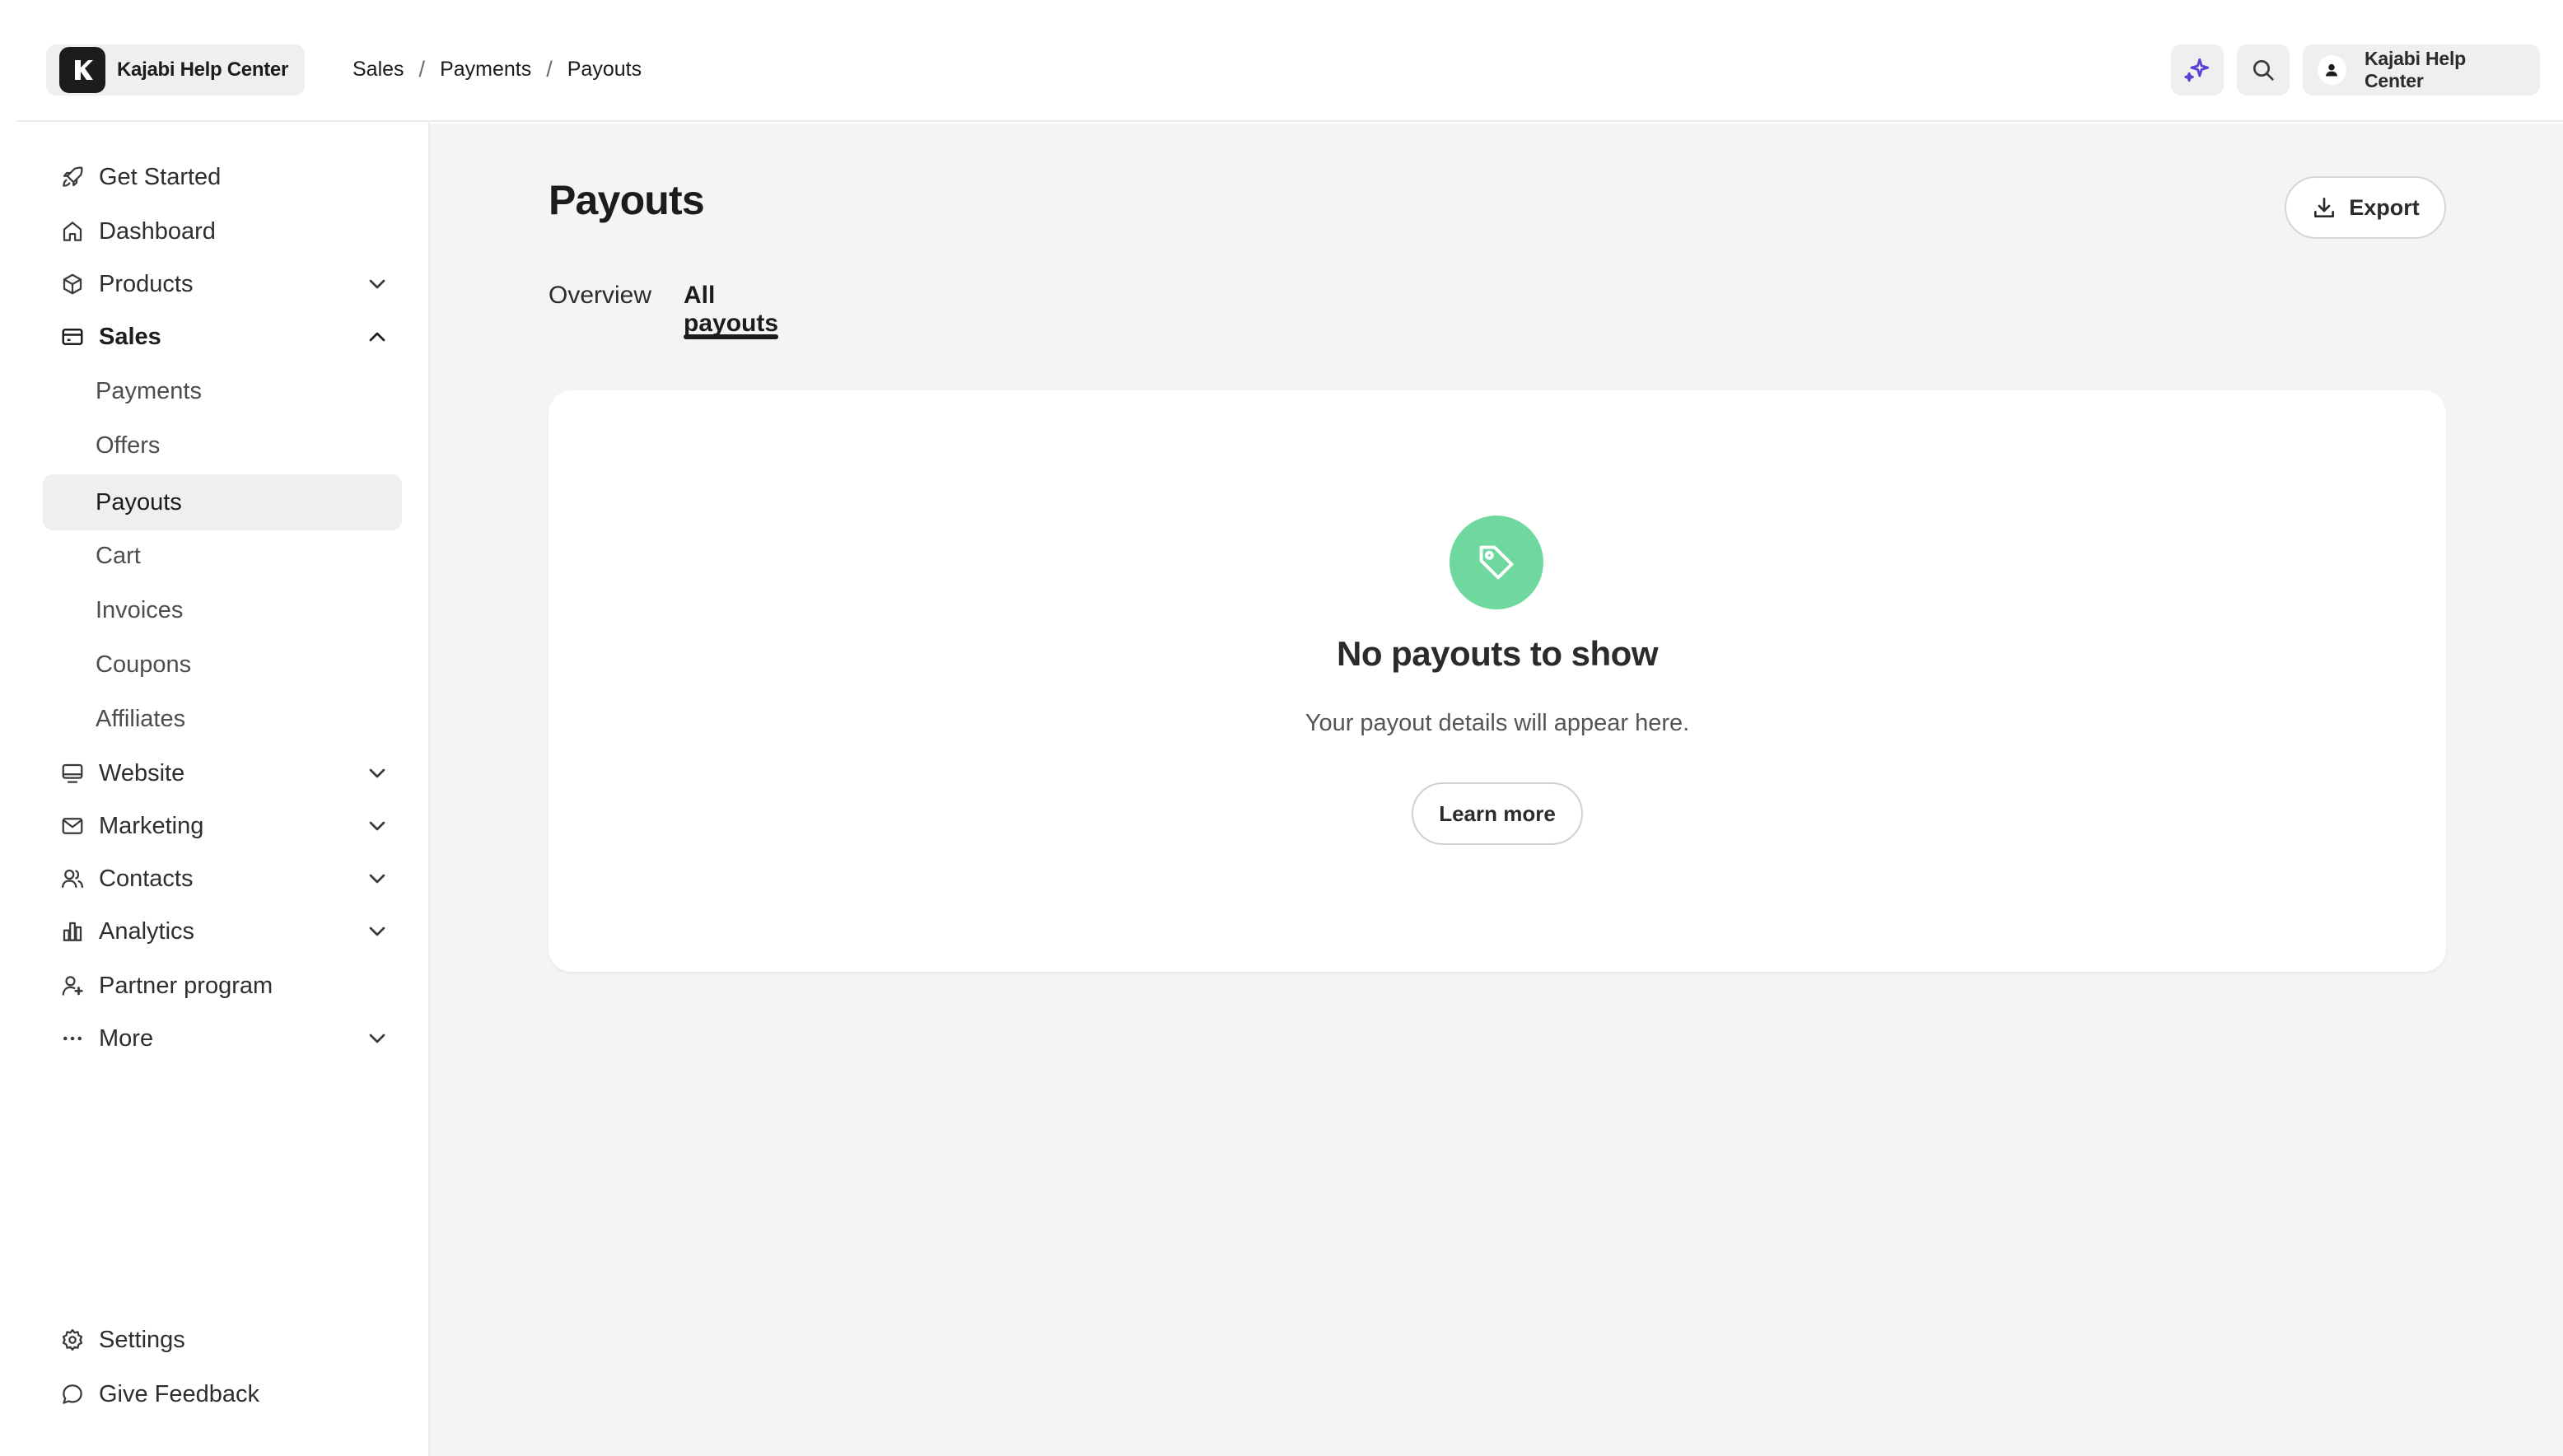 This screenshot has width=2563, height=1456. I want to click on breadcrumb-sales: Sales, so click(378, 70).